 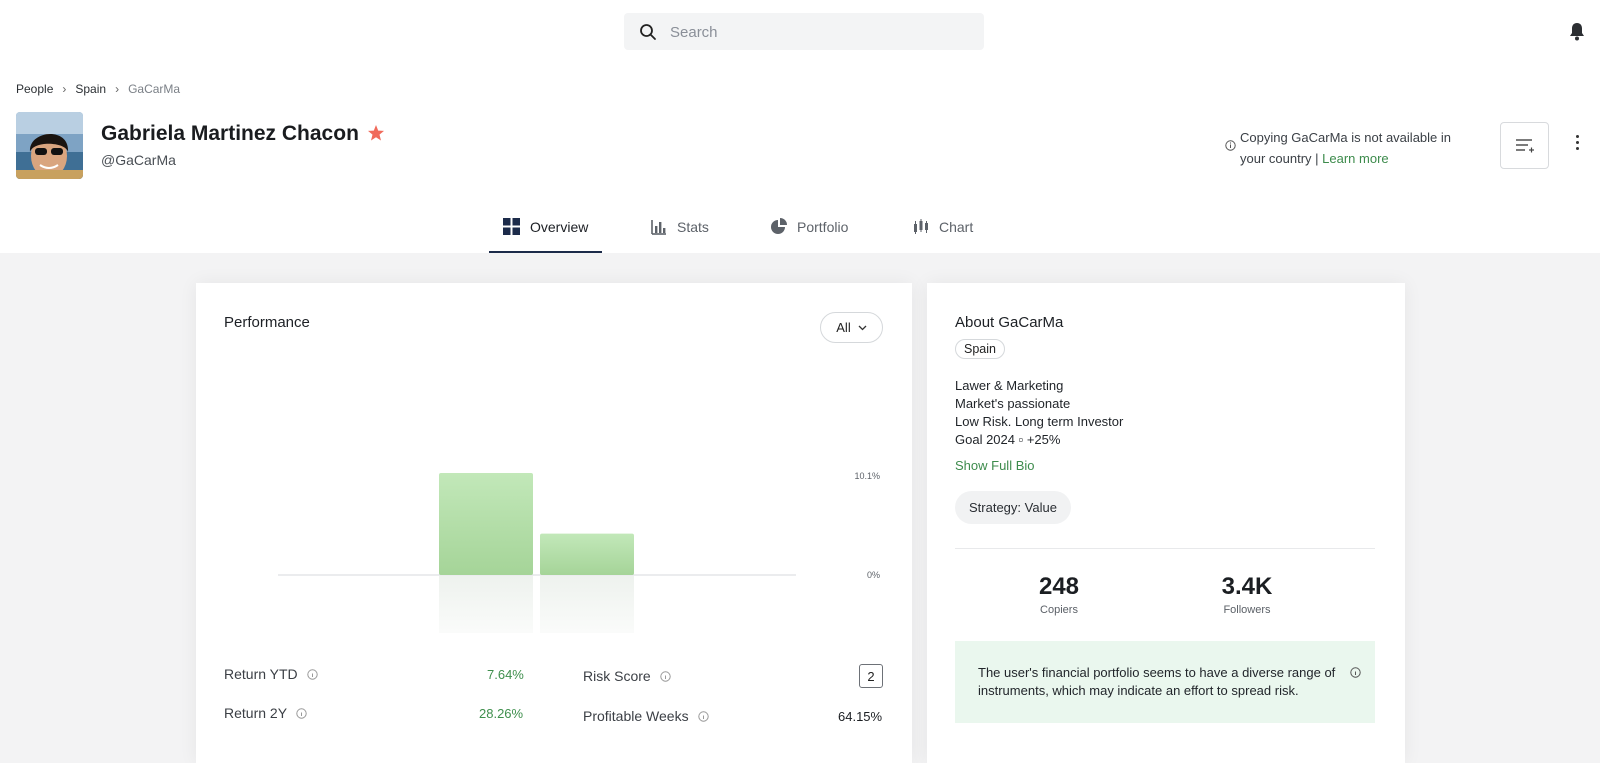 What do you see at coordinates (154, 89) in the screenshot?
I see `breadcrumb-current: GaCarMa` at bounding box center [154, 89].